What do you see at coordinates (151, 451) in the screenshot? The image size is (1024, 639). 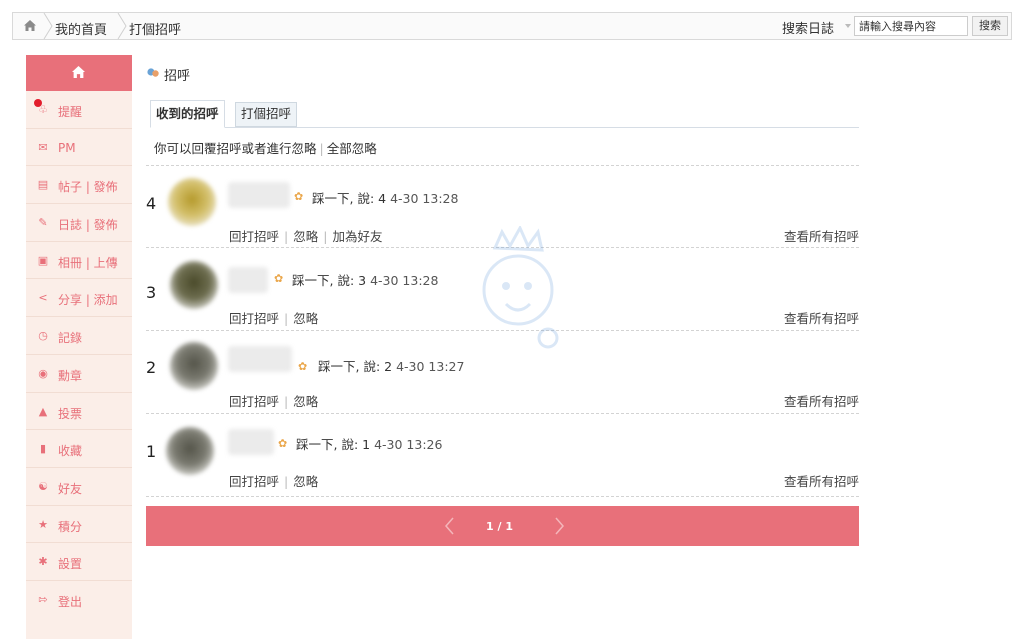 I see `greeting-number: 1` at bounding box center [151, 451].